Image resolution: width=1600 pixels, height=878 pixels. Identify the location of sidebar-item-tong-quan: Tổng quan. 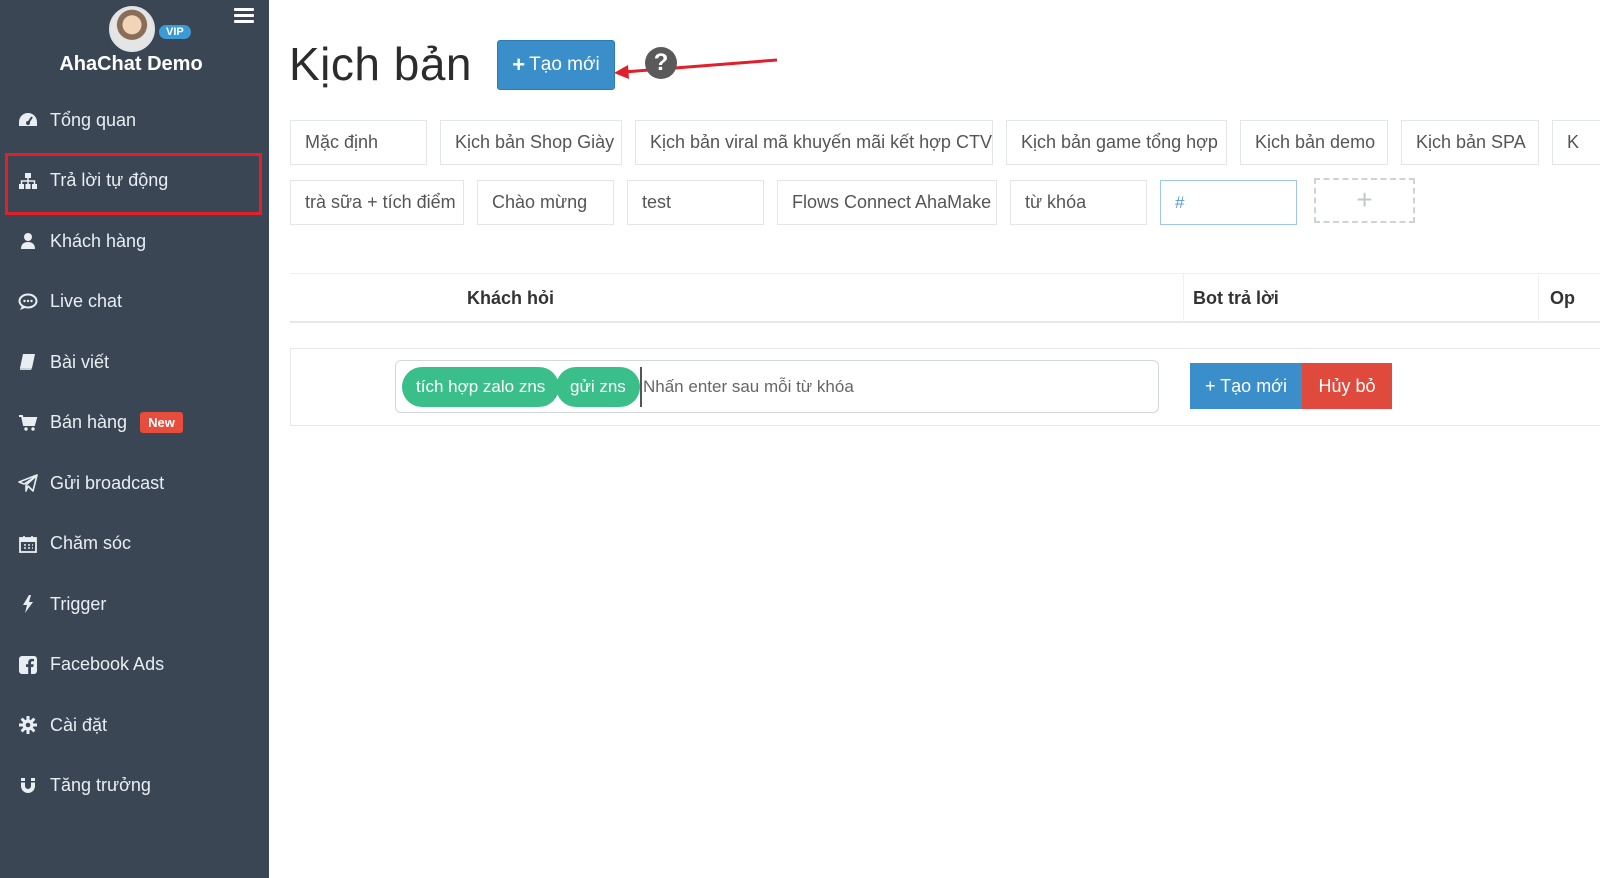
(134, 120).